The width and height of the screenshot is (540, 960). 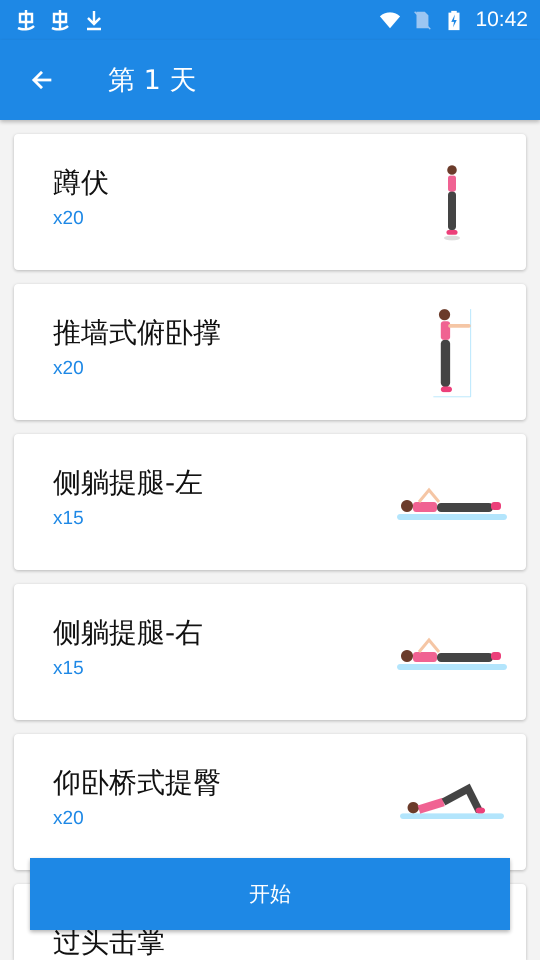 What do you see at coordinates (81, 183) in the screenshot?
I see `exercise-name: 蹲伏` at bounding box center [81, 183].